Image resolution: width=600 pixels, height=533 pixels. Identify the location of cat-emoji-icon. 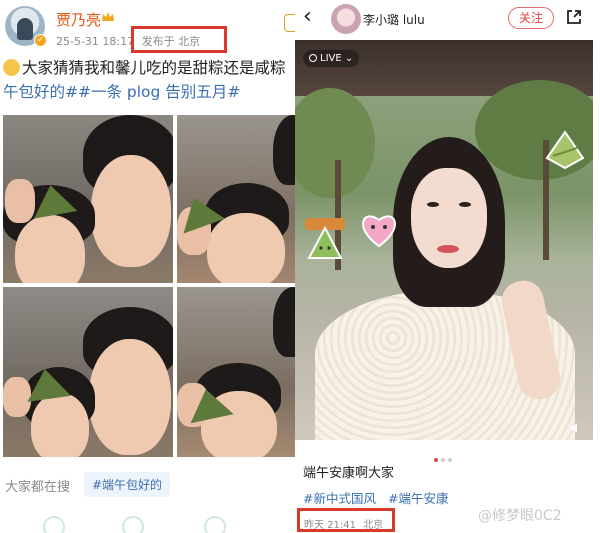
(11, 67).